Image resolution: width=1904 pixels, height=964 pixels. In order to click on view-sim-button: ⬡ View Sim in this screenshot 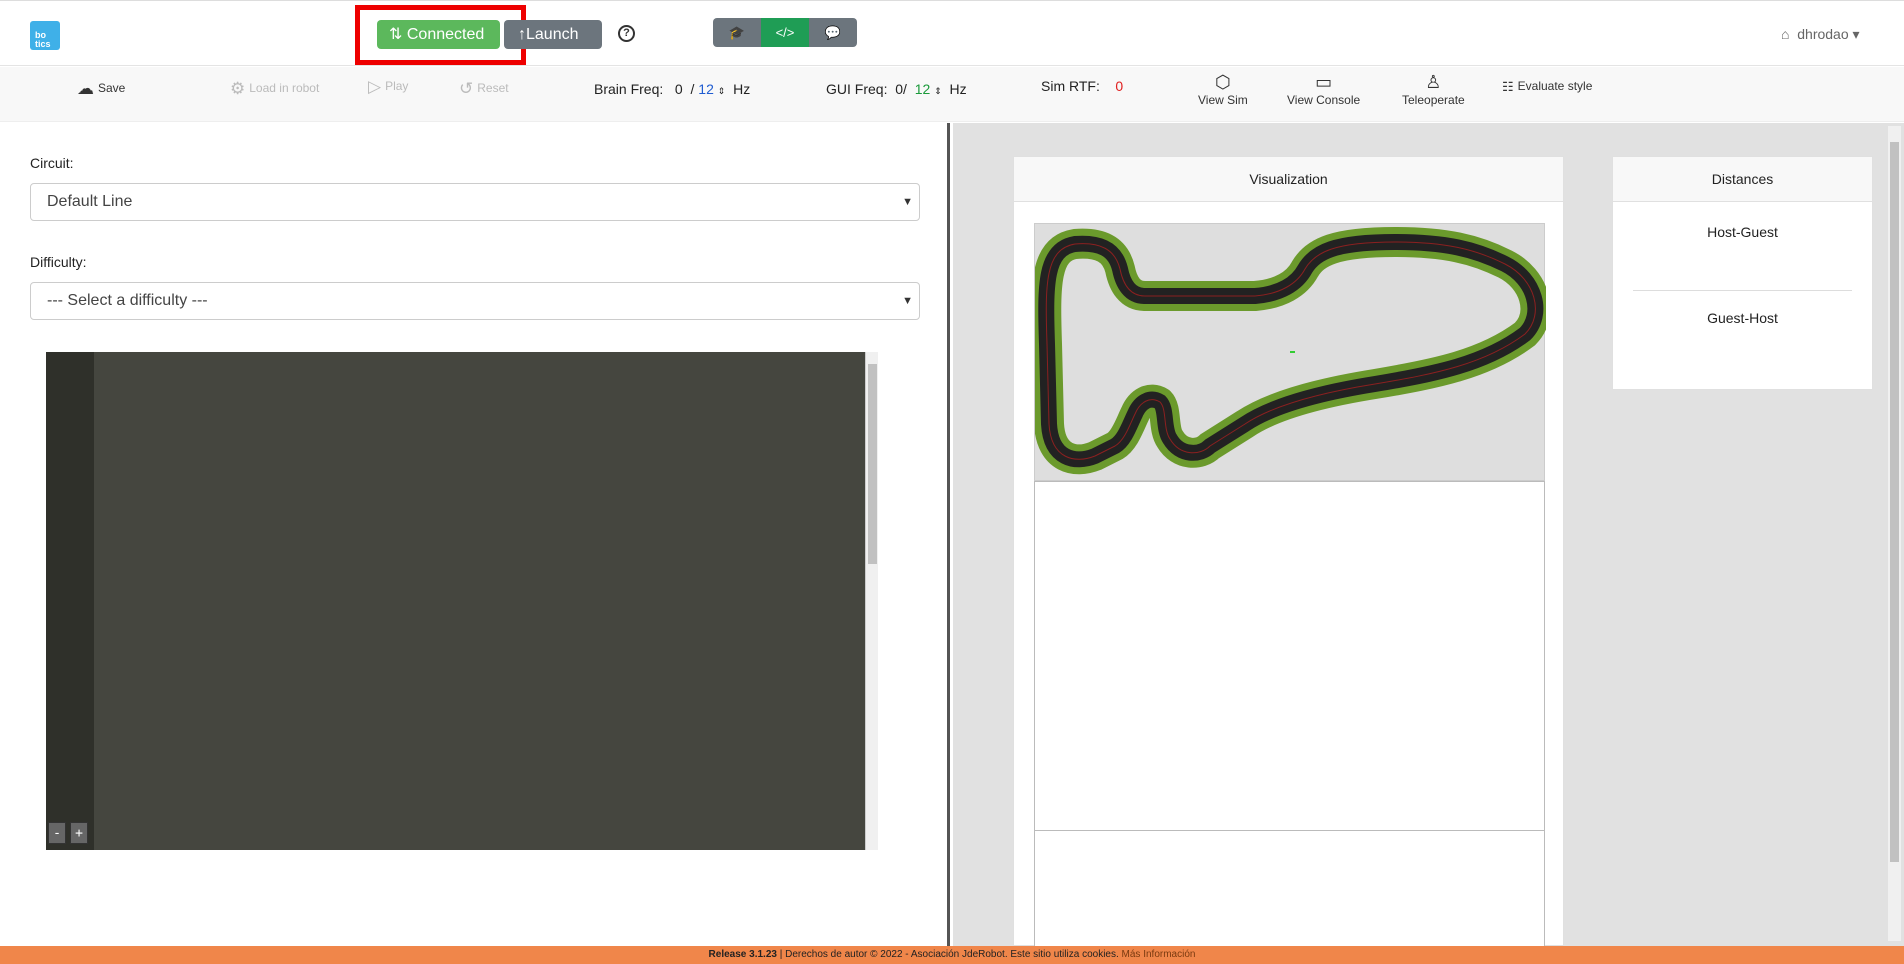, I will do `click(1223, 89)`.